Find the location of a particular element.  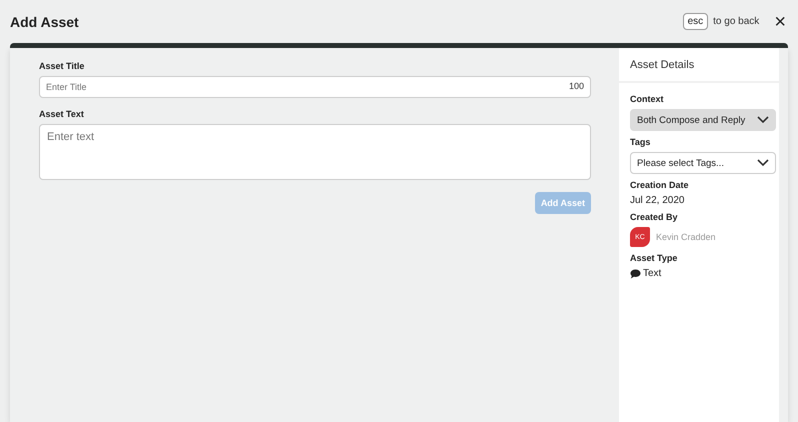

panel-heading: Asset Details is located at coordinates (662, 65).